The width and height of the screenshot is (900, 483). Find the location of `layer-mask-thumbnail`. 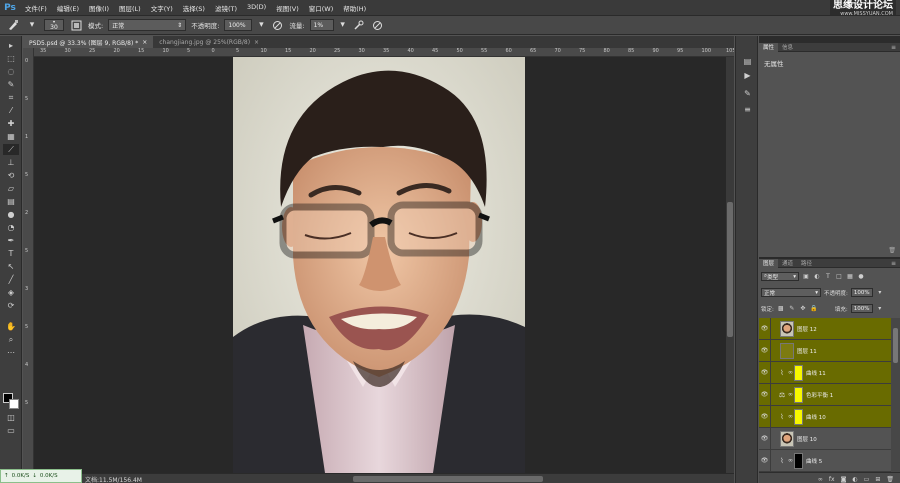

layer-mask-thumbnail is located at coordinates (798, 416).